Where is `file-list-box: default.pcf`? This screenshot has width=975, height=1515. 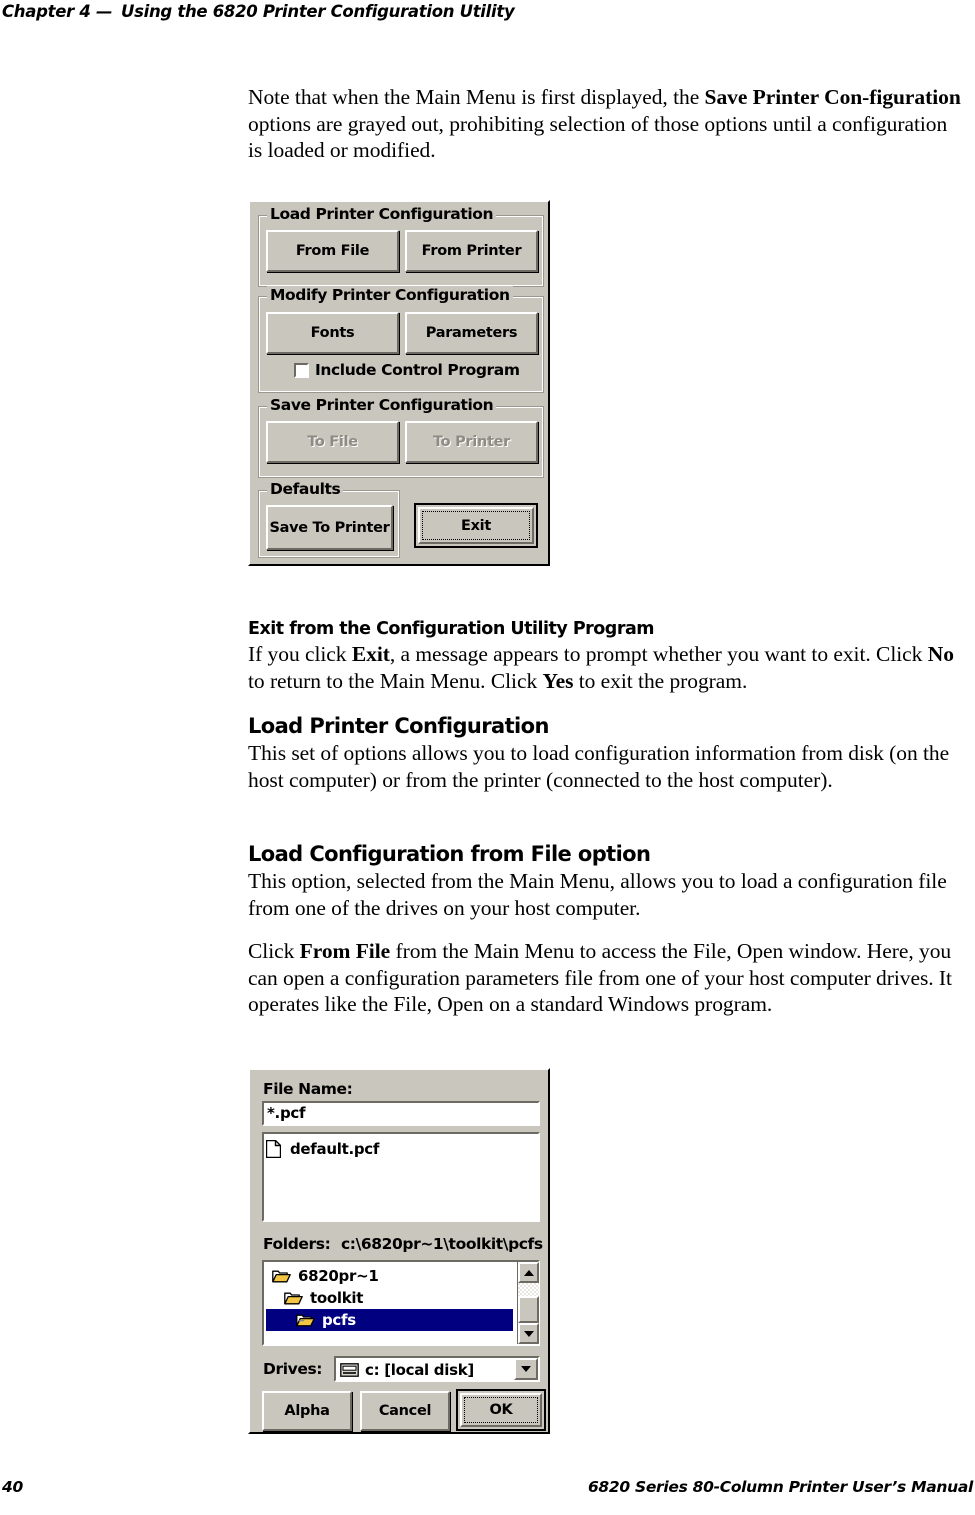 file-list-box: default.pcf is located at coordinates (401, 1177).